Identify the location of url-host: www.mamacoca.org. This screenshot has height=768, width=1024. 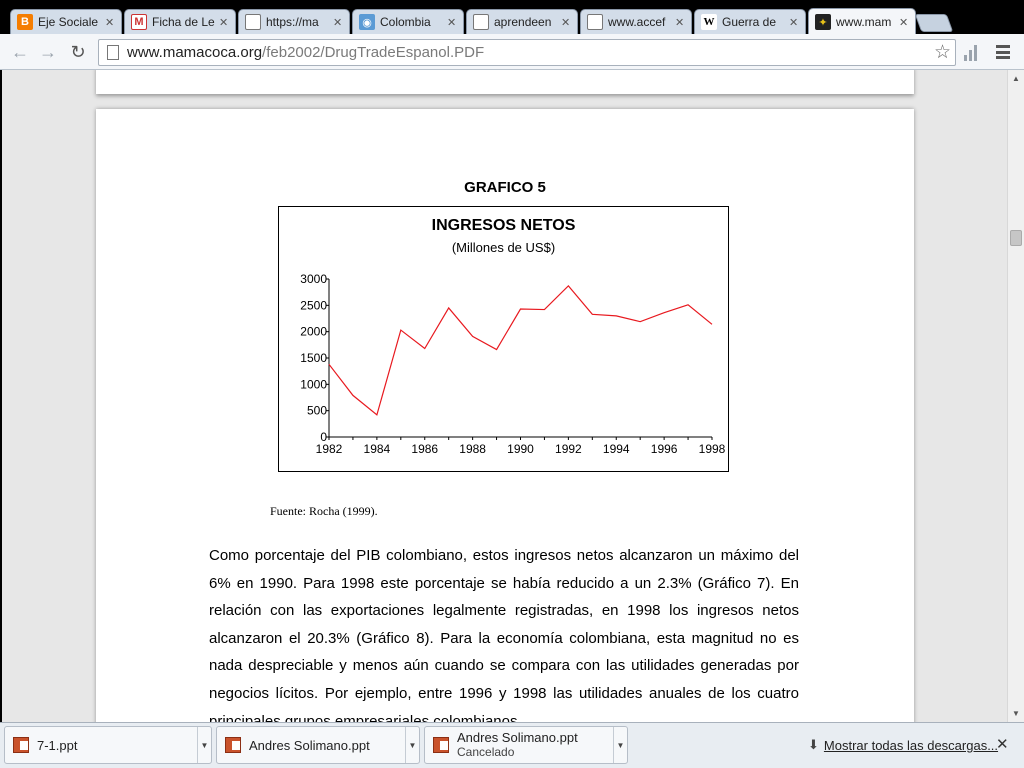
(195, 52).